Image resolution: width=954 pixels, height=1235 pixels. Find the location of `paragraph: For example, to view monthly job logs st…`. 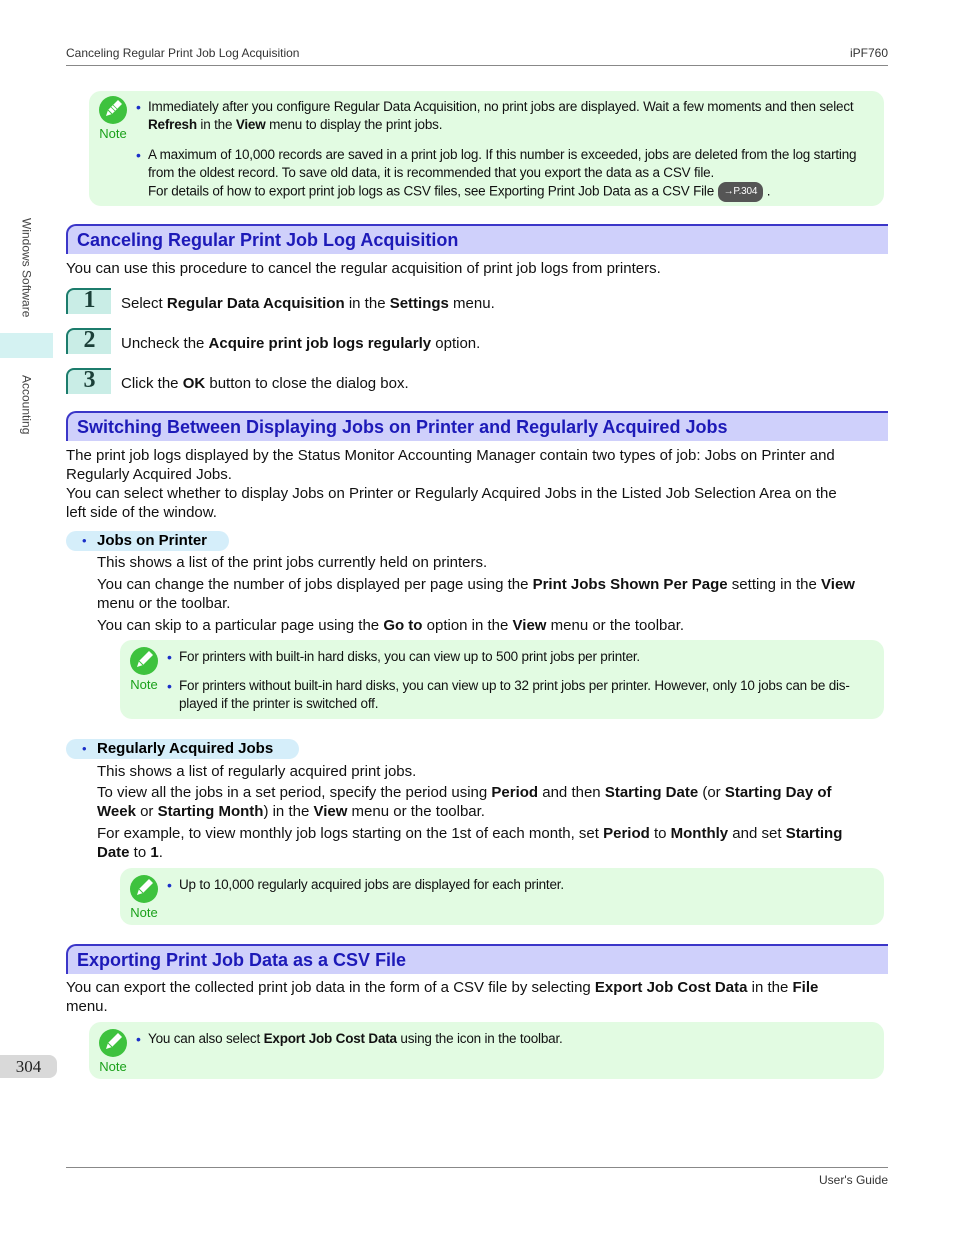

paragraph: For example, to view monthly job logs st… is located at coordinates (470, 843).